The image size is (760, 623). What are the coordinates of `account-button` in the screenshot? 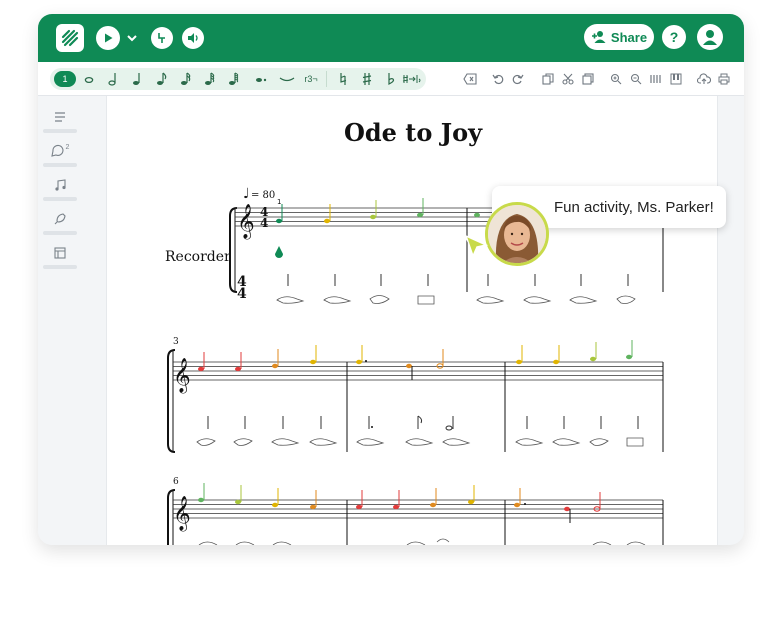 It's located at (710, 37).